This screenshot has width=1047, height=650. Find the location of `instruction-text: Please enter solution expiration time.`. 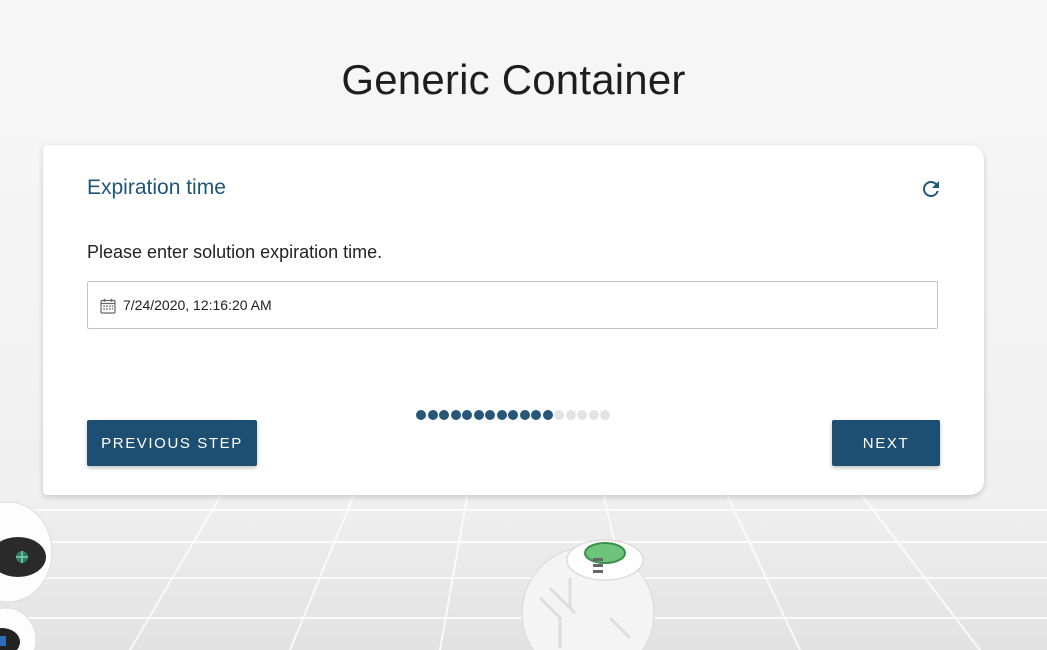

instruction-text: Please enter solution expiration time. is located at coordinates (235, 252).